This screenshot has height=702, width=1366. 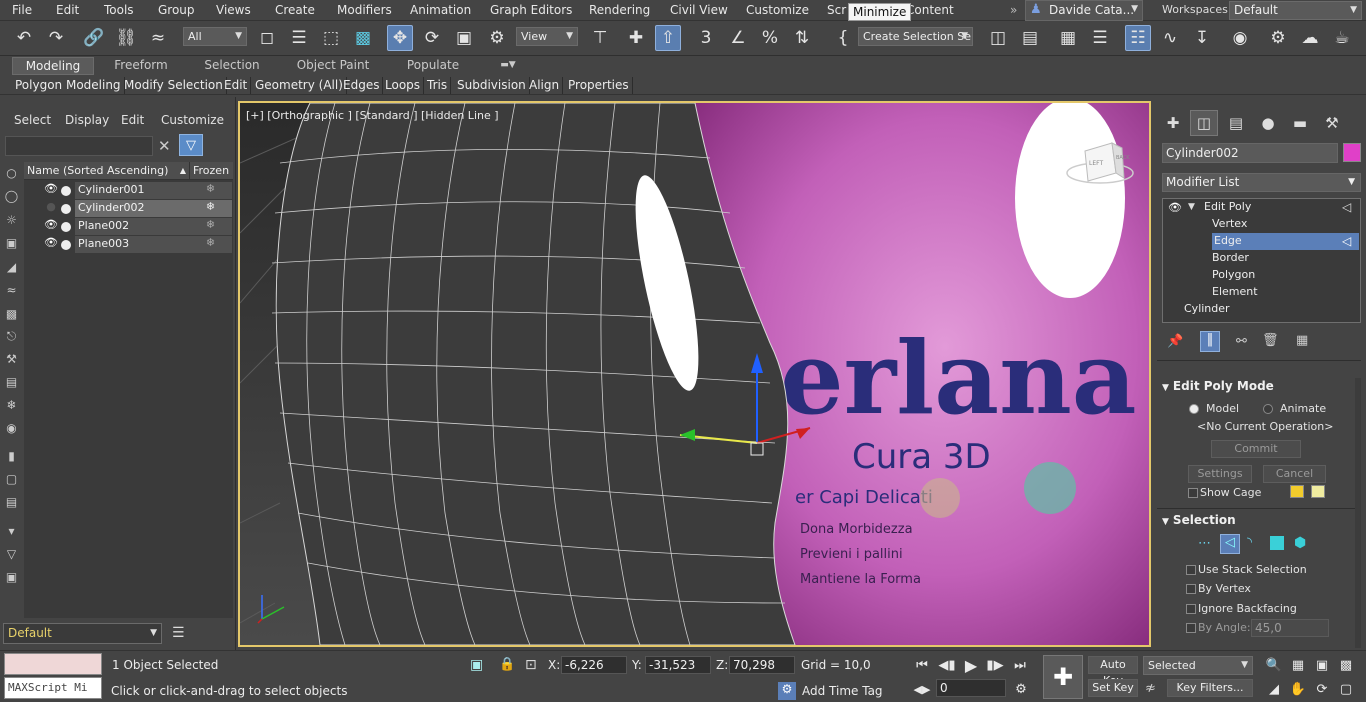 I want to click on display-xrefs-icon: ⎋, so click(x=11, y=336).